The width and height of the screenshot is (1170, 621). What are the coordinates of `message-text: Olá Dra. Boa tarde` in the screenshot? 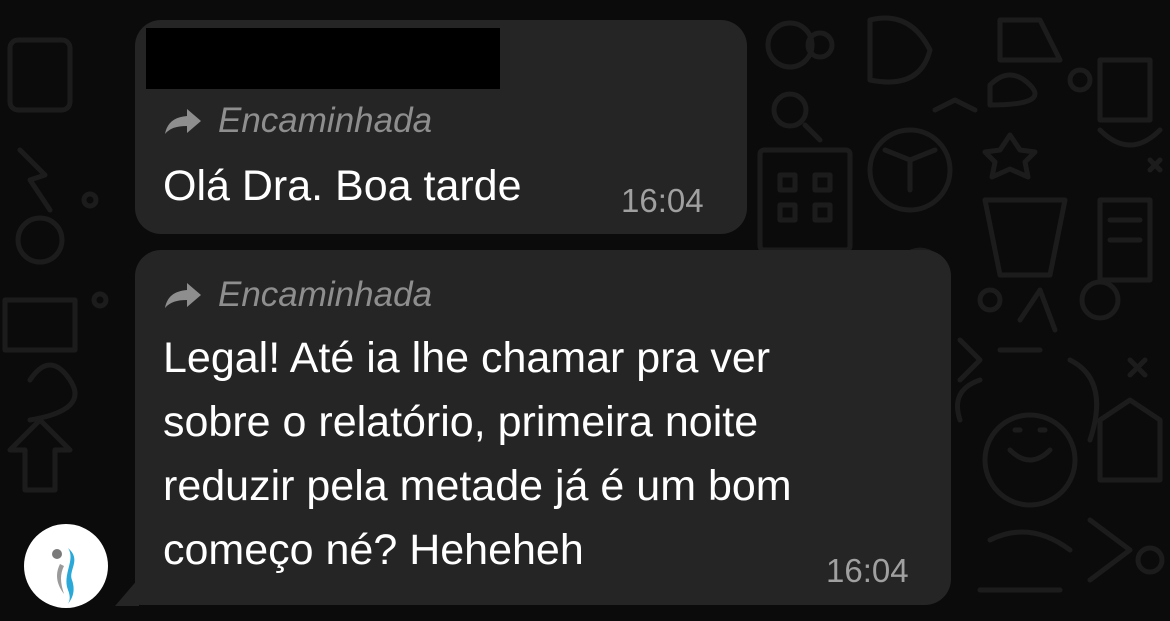 It's located at (342, 186).